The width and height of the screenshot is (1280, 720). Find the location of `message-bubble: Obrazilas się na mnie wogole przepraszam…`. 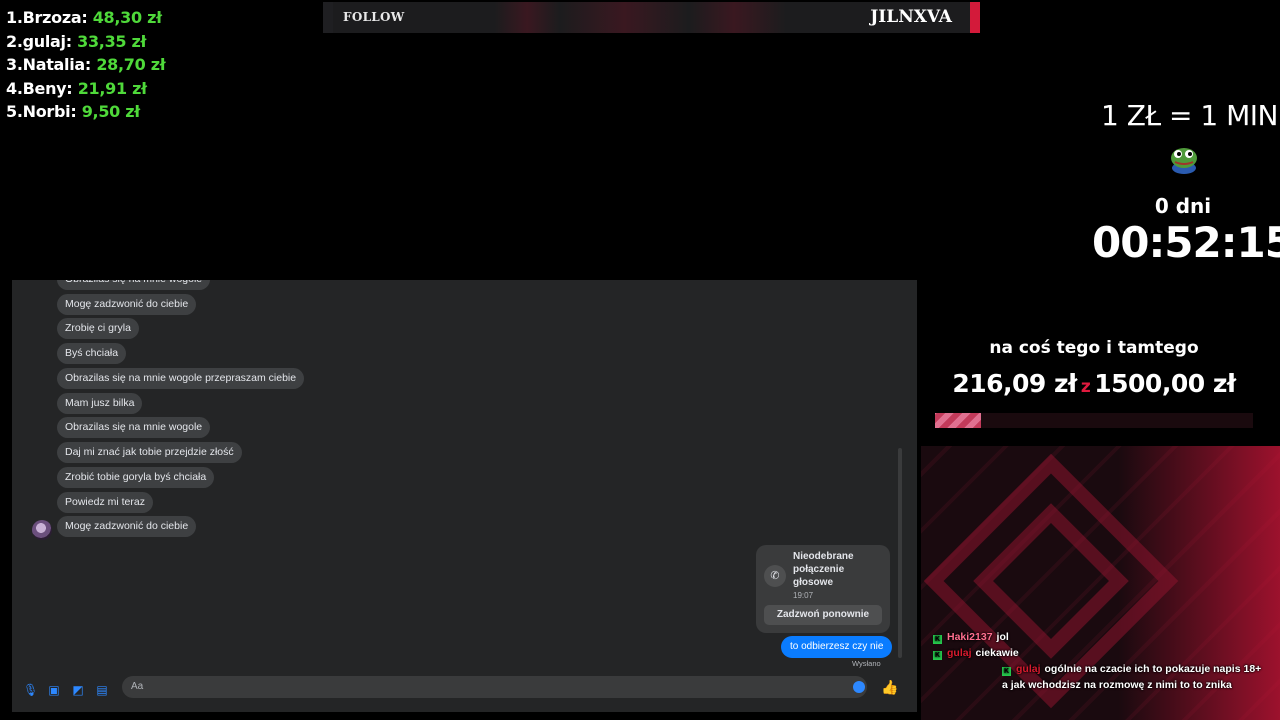

message-bubble: Obrazilas się na mnie wogole przepraszam… is located at coordinates (181, 378).